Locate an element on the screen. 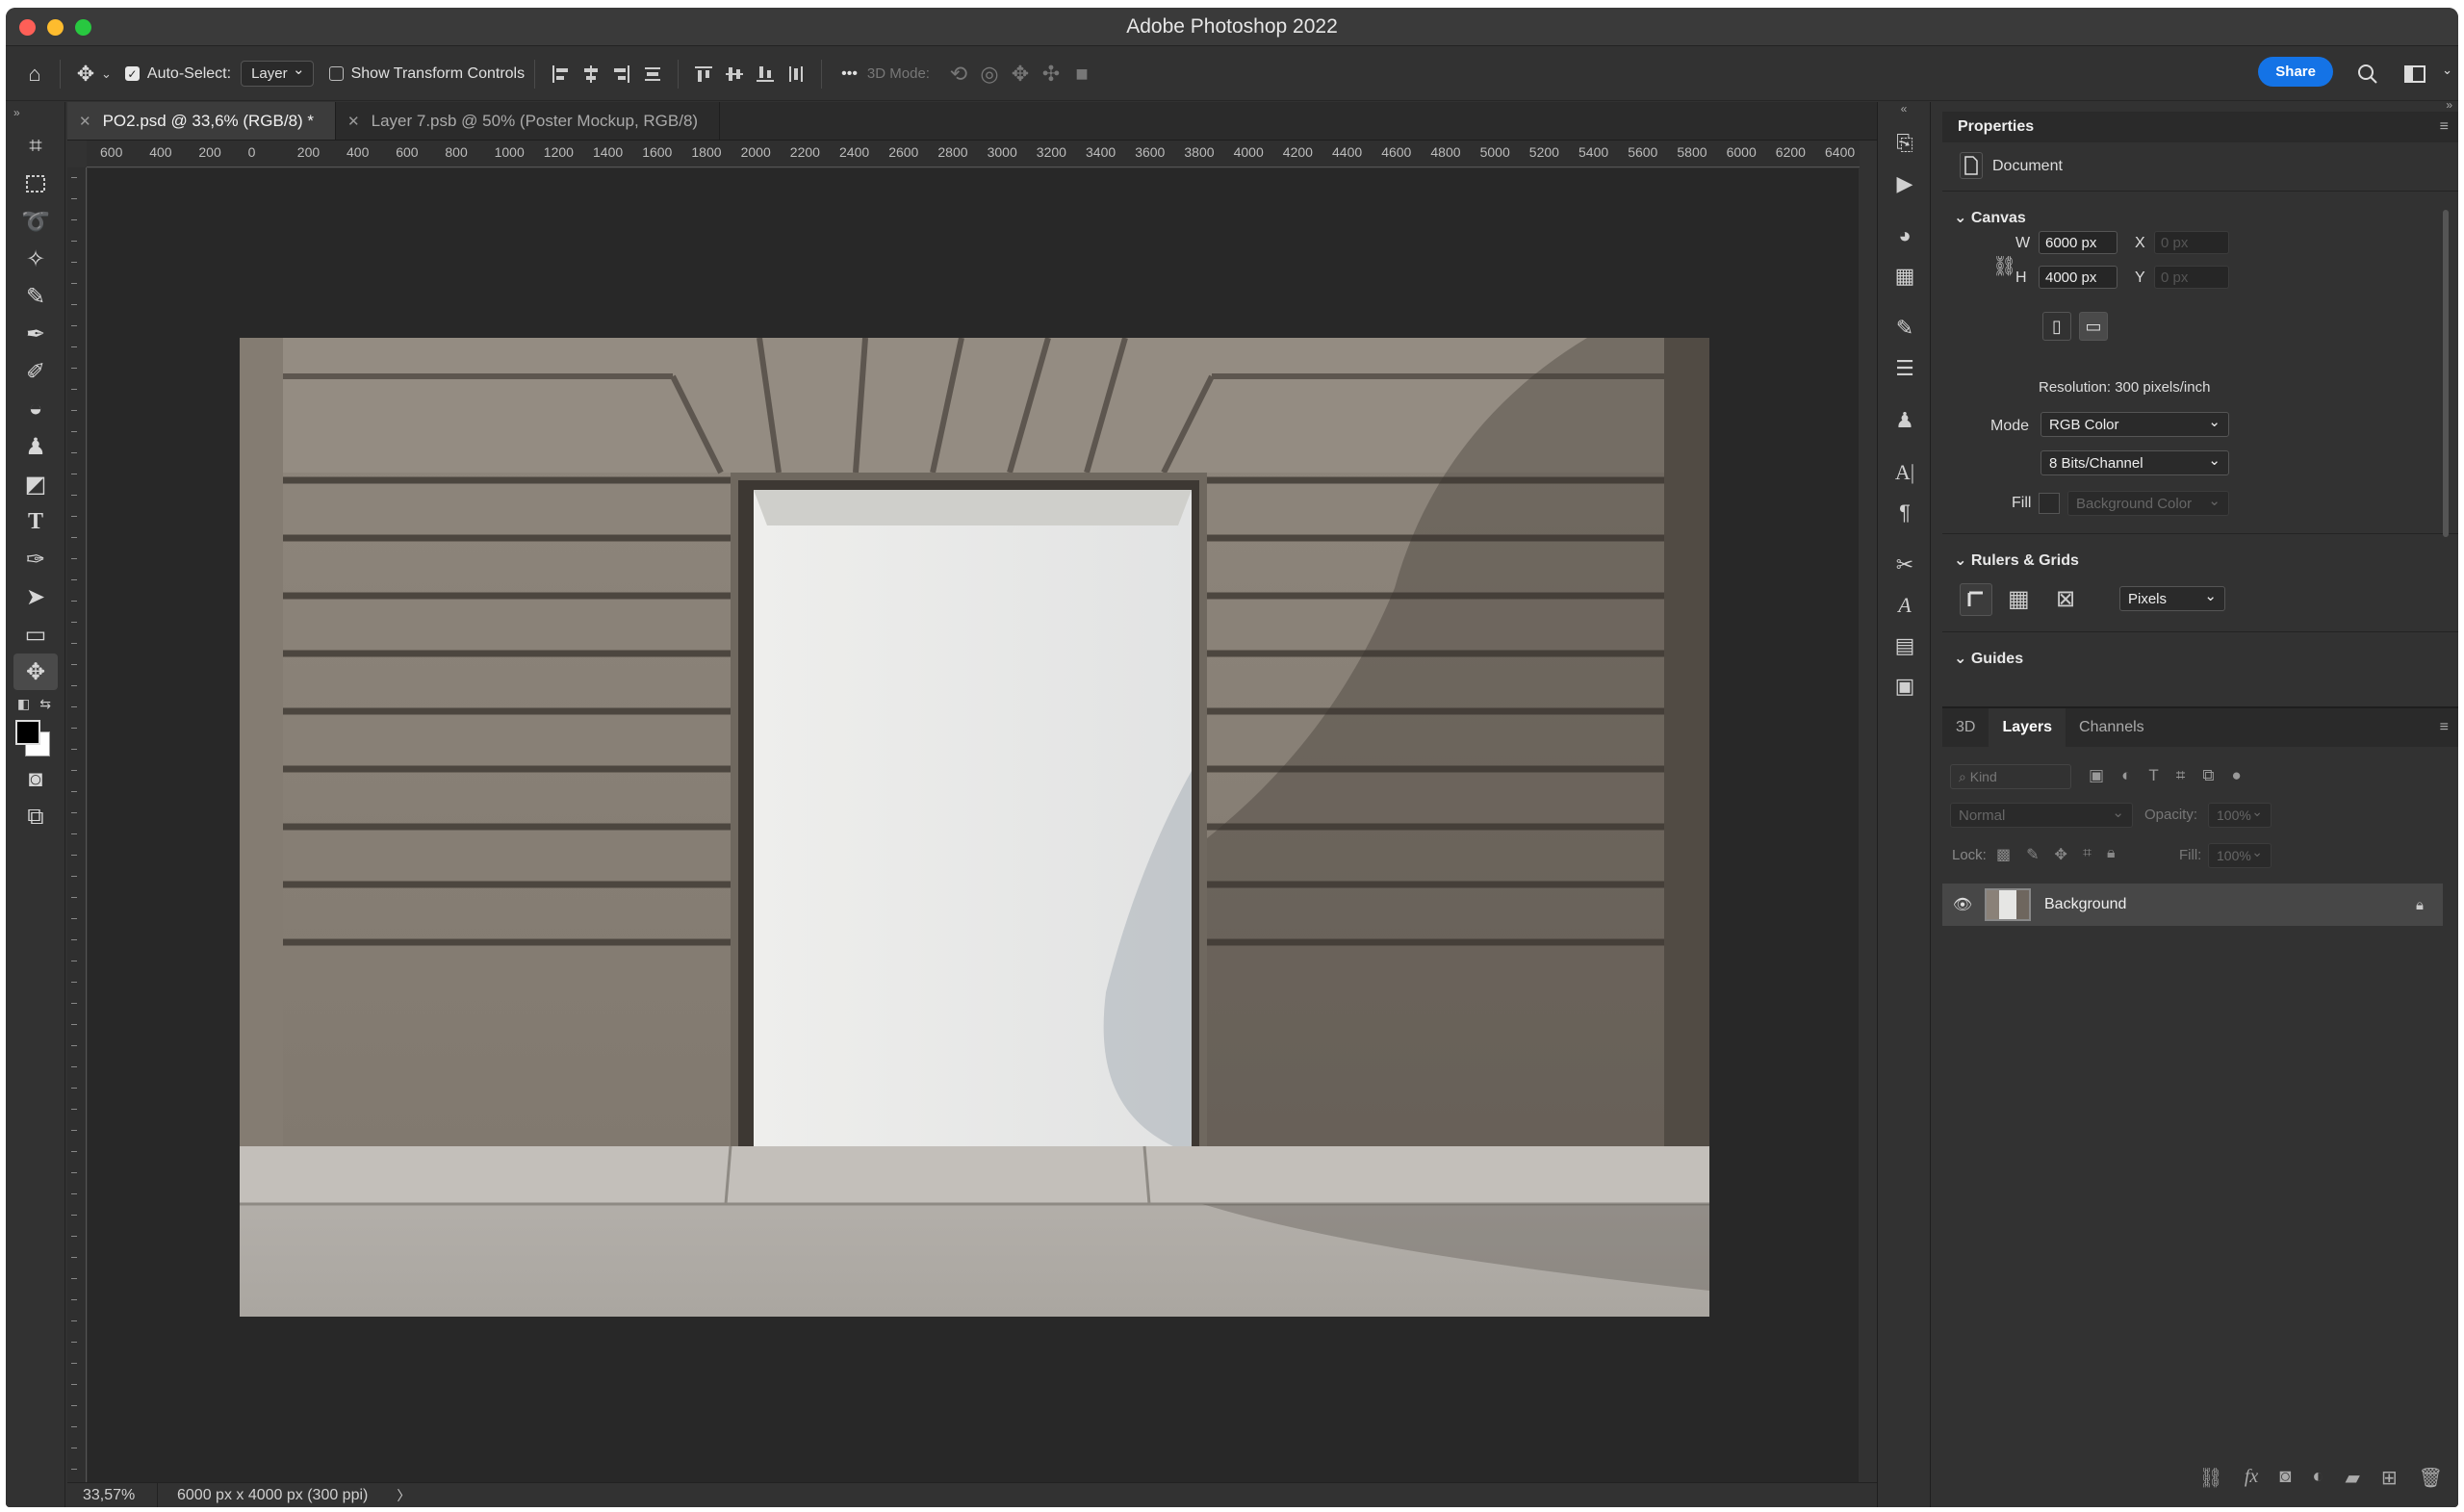 Image resolution: width=2464 pixels, height=1512 pixels. align-right-icon is located at coordinates (621, 74).